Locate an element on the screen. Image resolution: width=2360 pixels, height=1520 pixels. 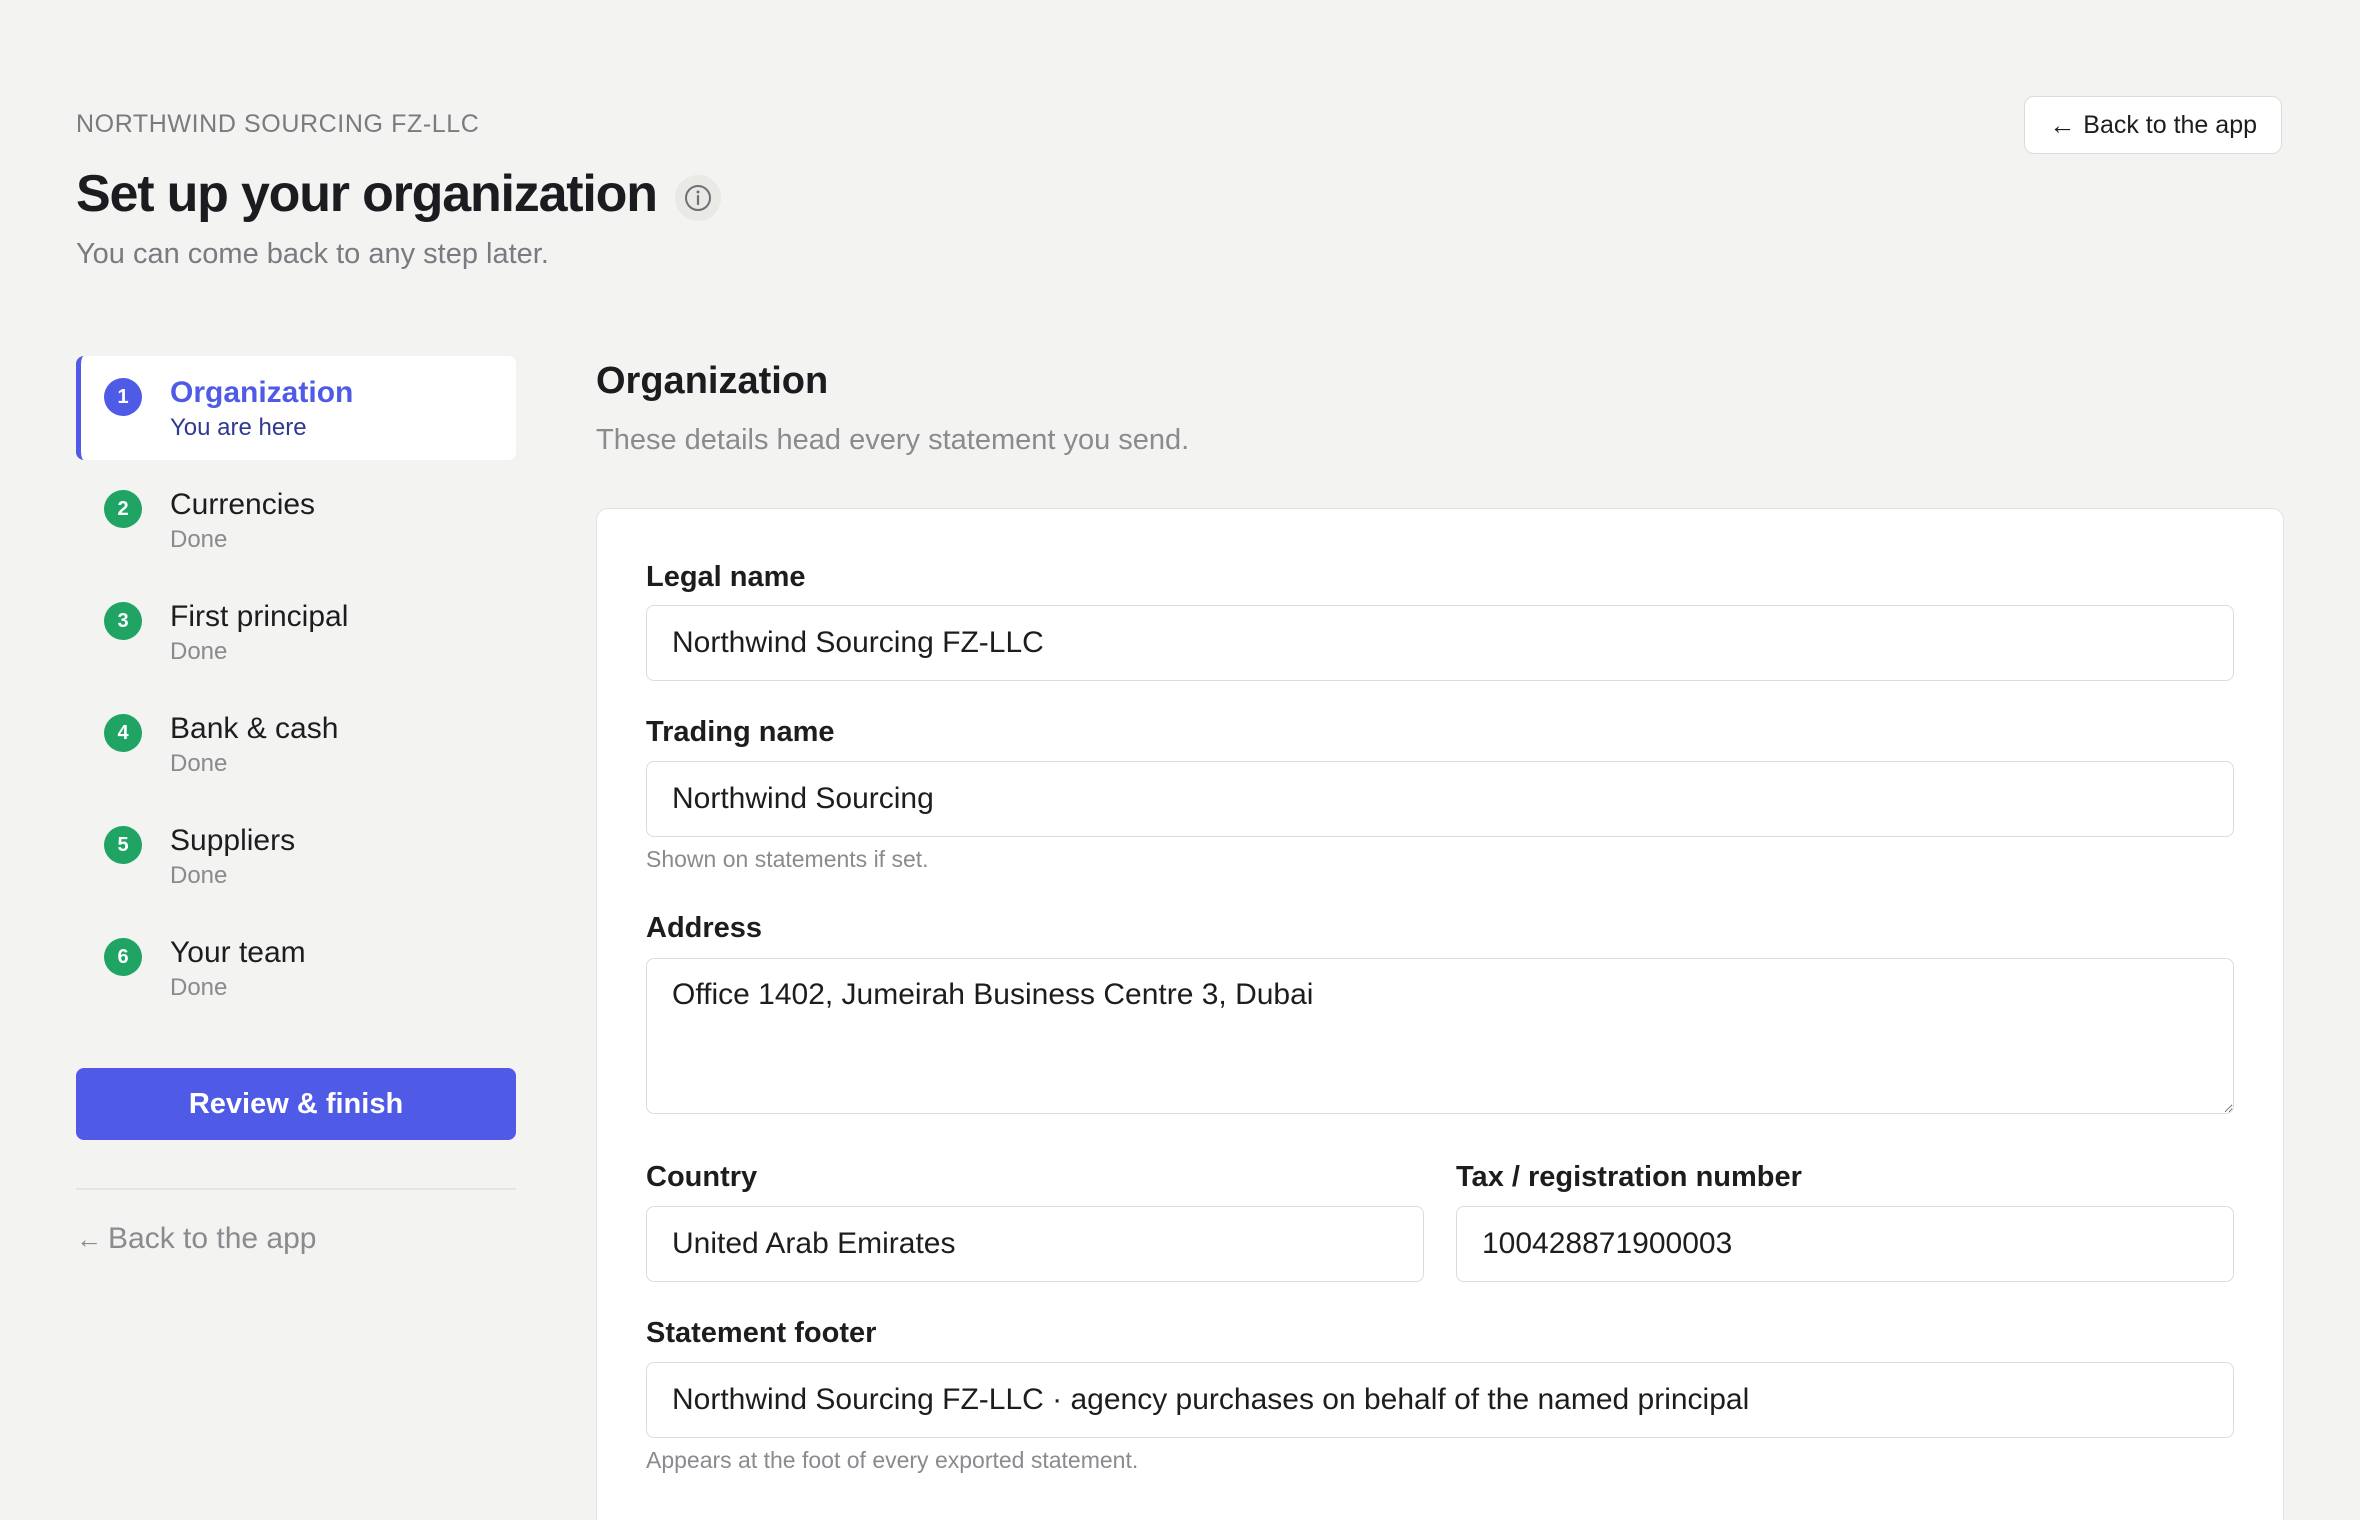
org-name: NORTHWIND SOURCING FZ-LLC is located at coordinates (278, 124).